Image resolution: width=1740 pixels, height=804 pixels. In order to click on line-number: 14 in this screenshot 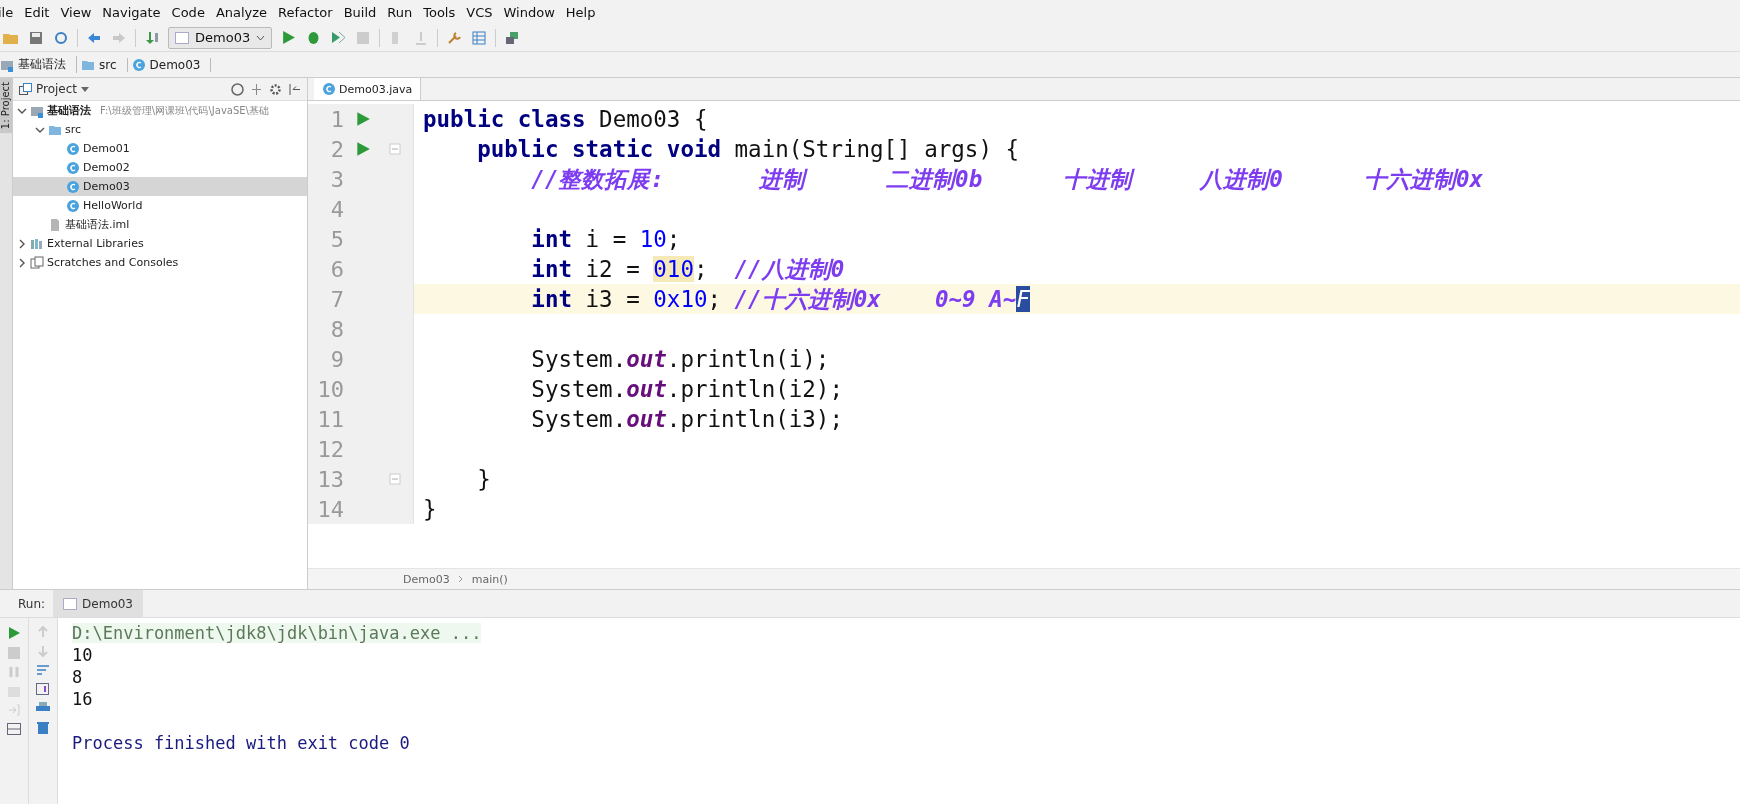, I will do `click(330, 509)`.